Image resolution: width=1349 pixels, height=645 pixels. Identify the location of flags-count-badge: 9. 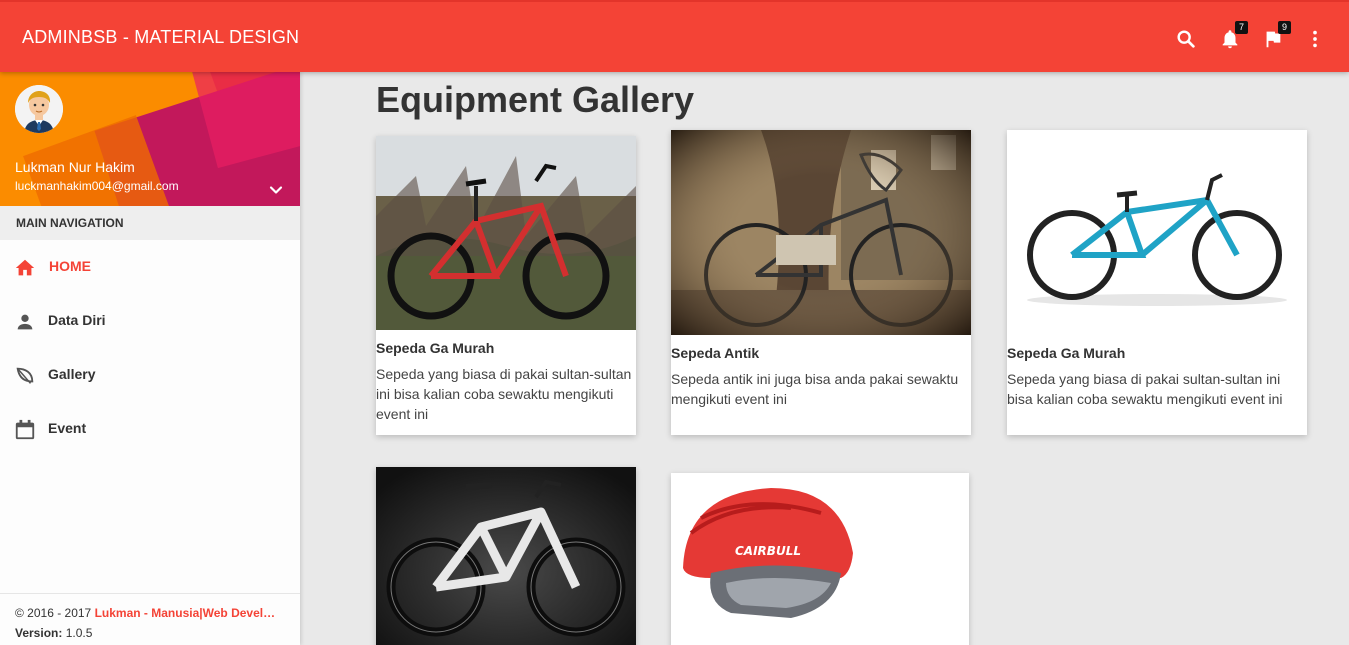
(1284, 27).